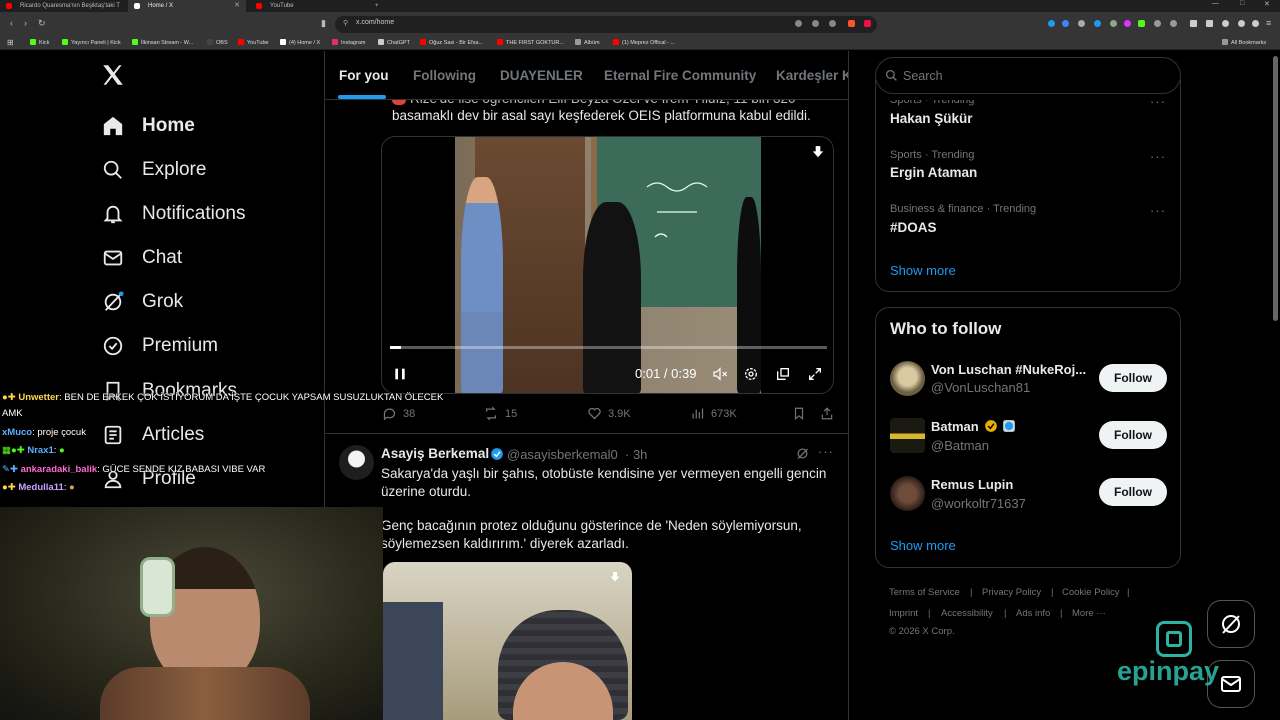 The image size is (1280, 720). Describe the element at coordinates (435, 453) in the screenshot. I see `author-name: Asayiş Berkemal` at that location.